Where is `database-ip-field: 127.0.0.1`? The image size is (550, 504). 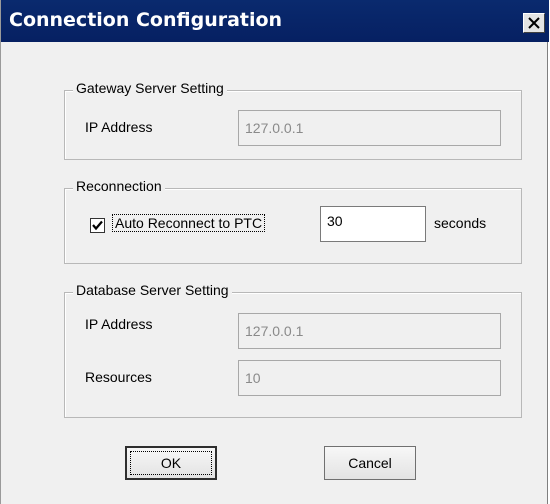
database-ip-field: 127.0.0.1 is located at coordinates (369, 331).